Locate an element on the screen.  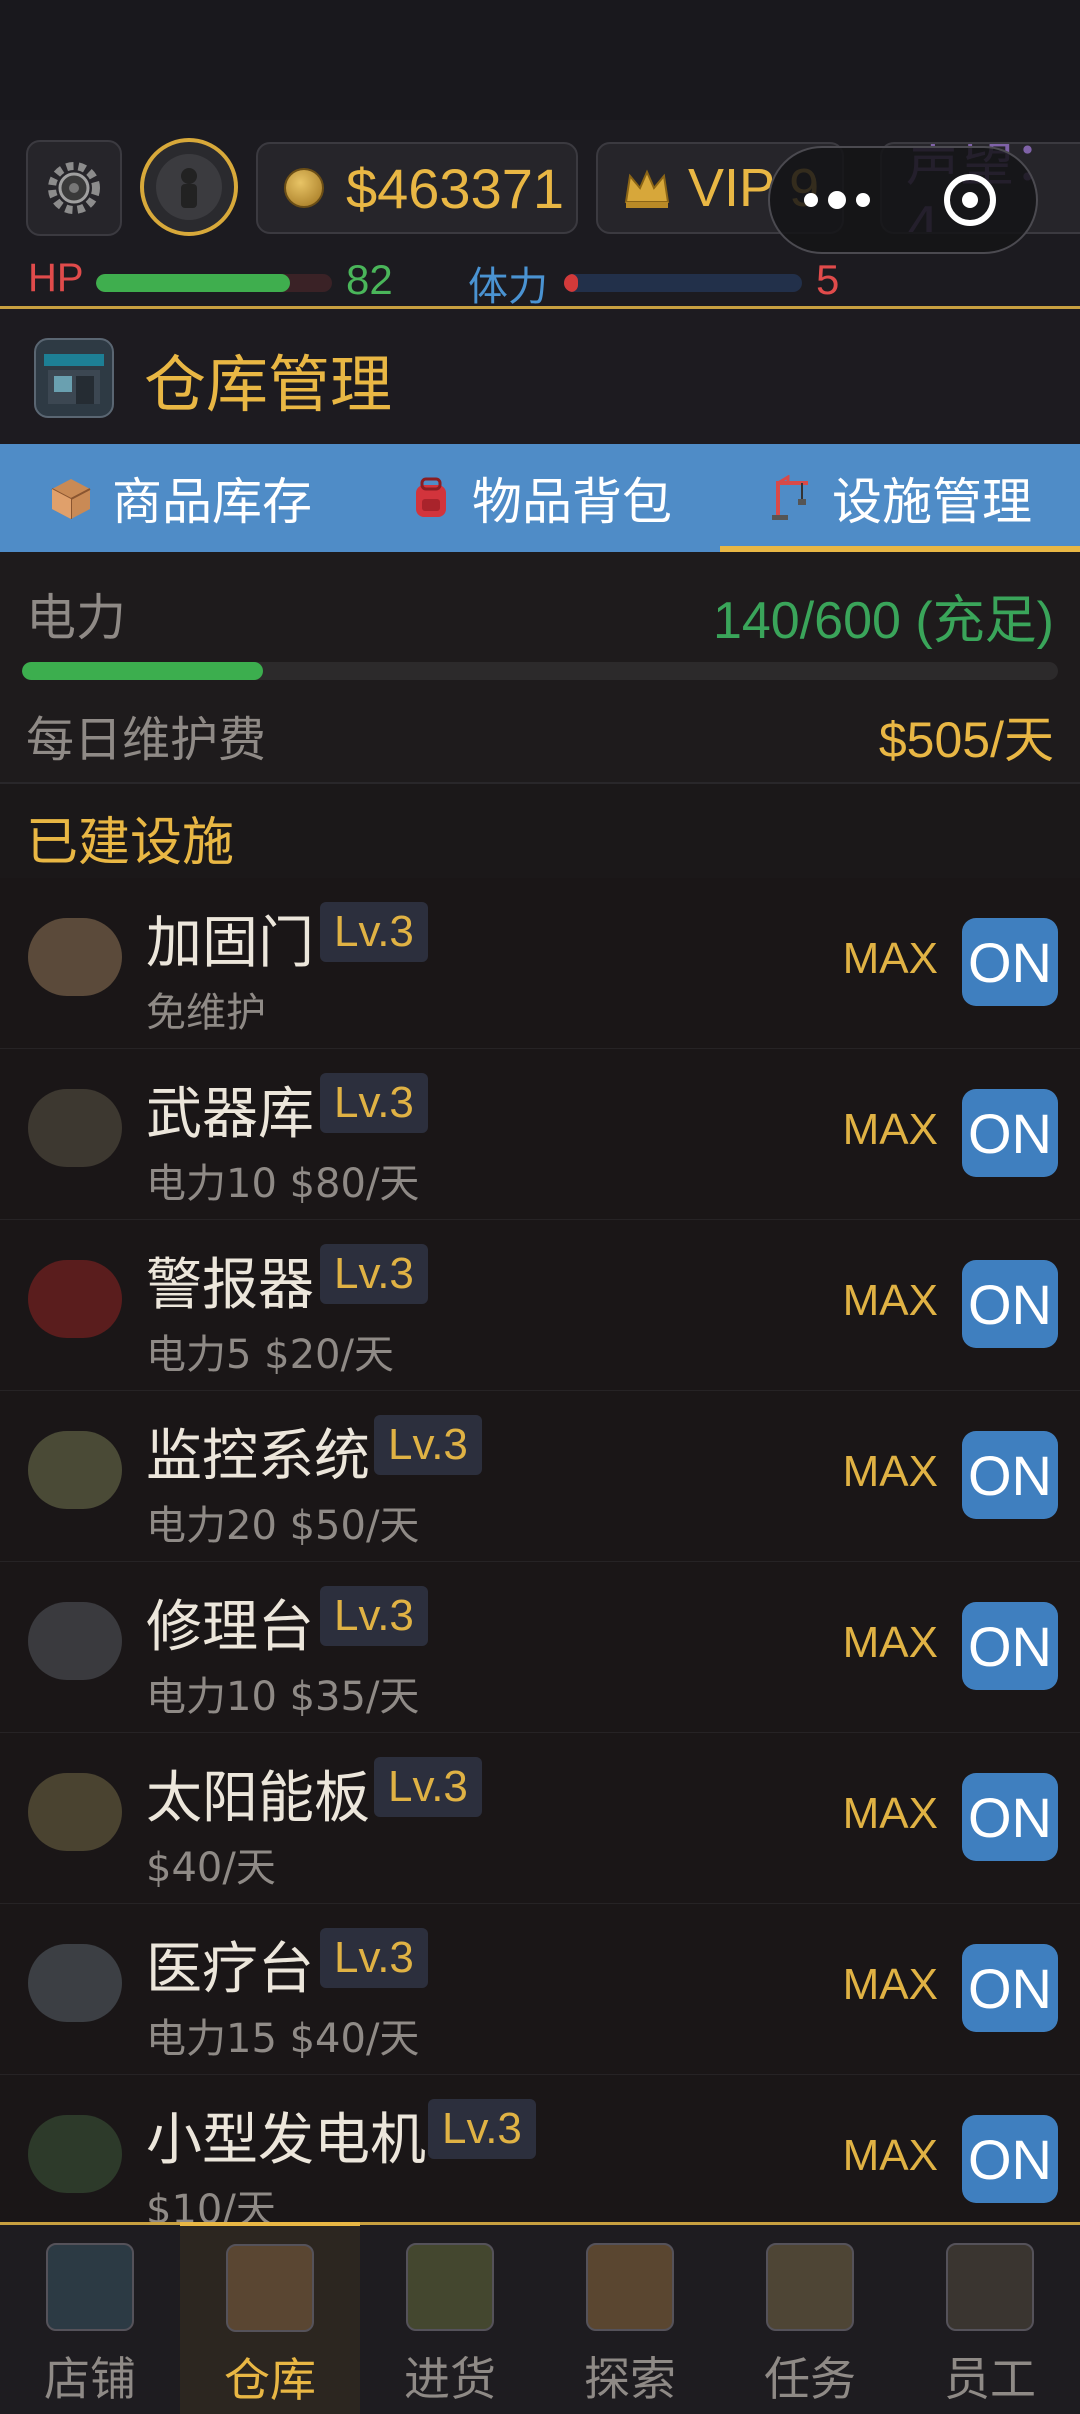
facility-row: 医疗台 Lv.3 电力15 $40/天 MAX ON is located at coordinates (540, 1990).